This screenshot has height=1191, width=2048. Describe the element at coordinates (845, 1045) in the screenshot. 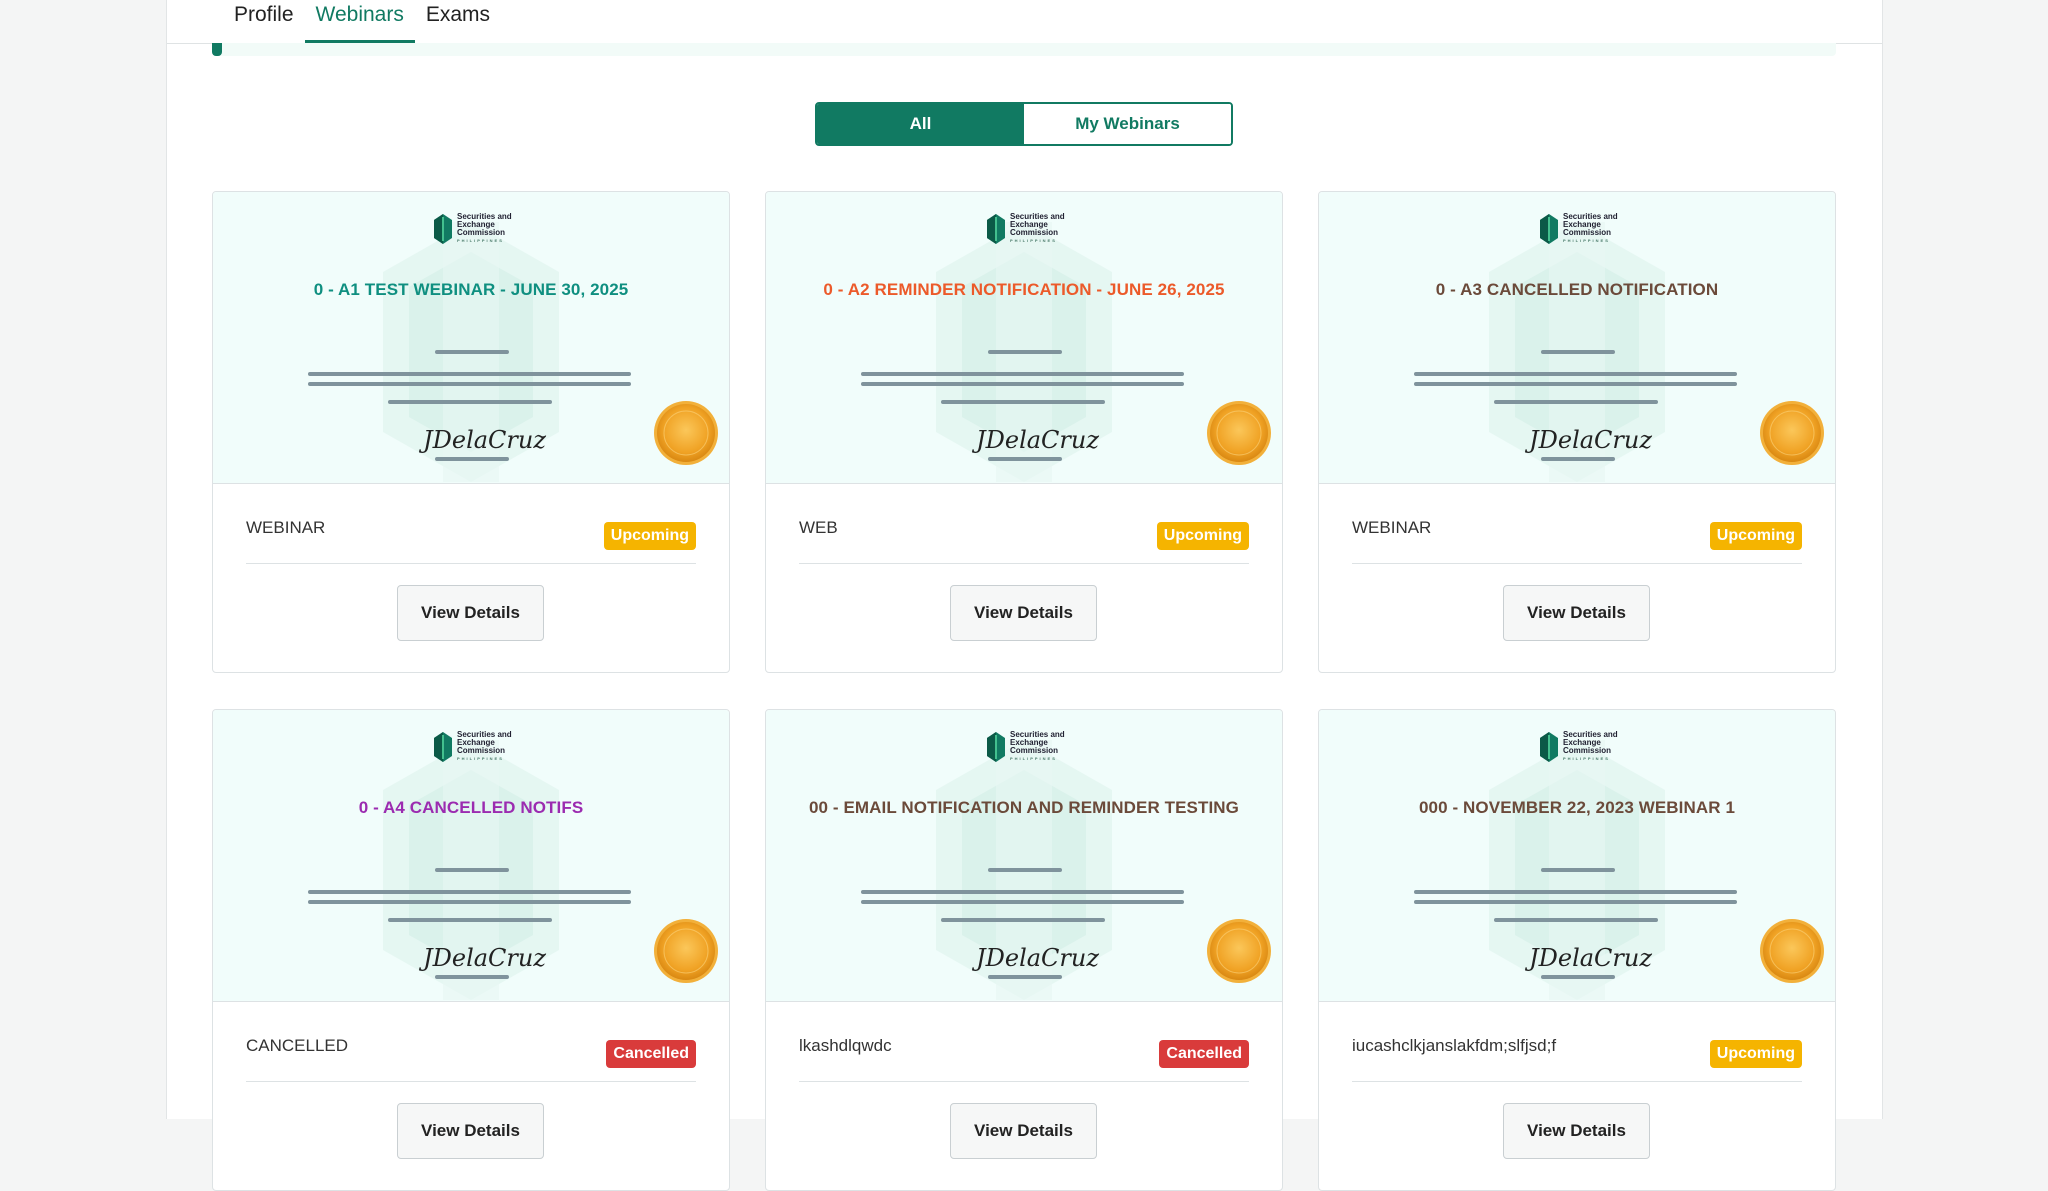

I see `webinar-type: lkashdlqwdc` at that location.